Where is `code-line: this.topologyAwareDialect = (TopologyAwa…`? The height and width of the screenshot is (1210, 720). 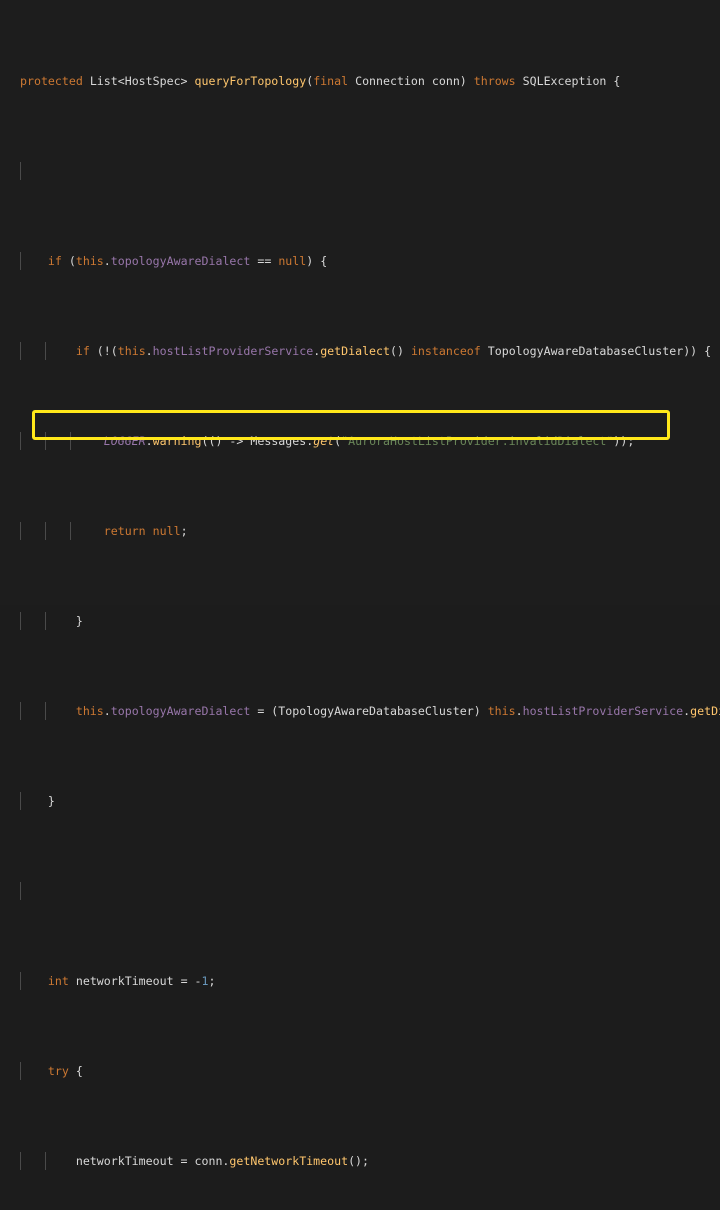 code-line: this.topologyAwareDialect = (TopologyAwa… is located at coordinates (360, 711).